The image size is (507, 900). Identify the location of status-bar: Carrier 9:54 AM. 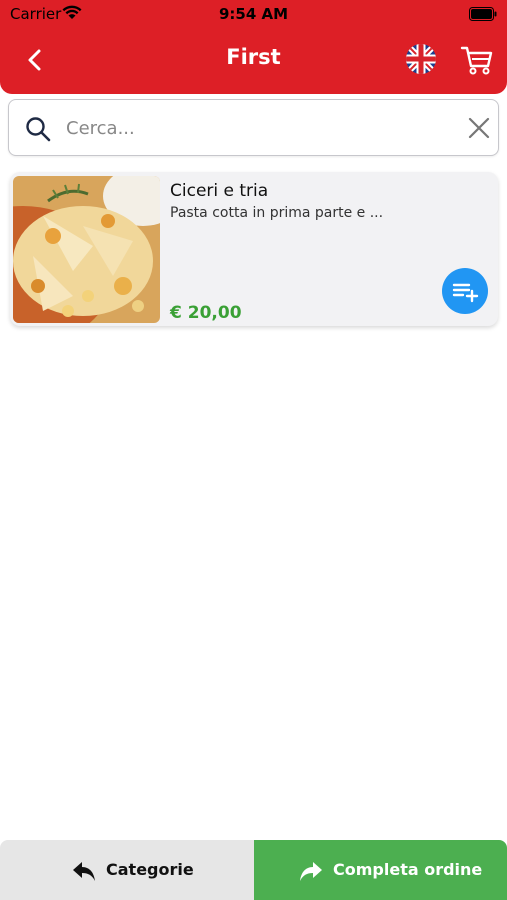
(253, 14).